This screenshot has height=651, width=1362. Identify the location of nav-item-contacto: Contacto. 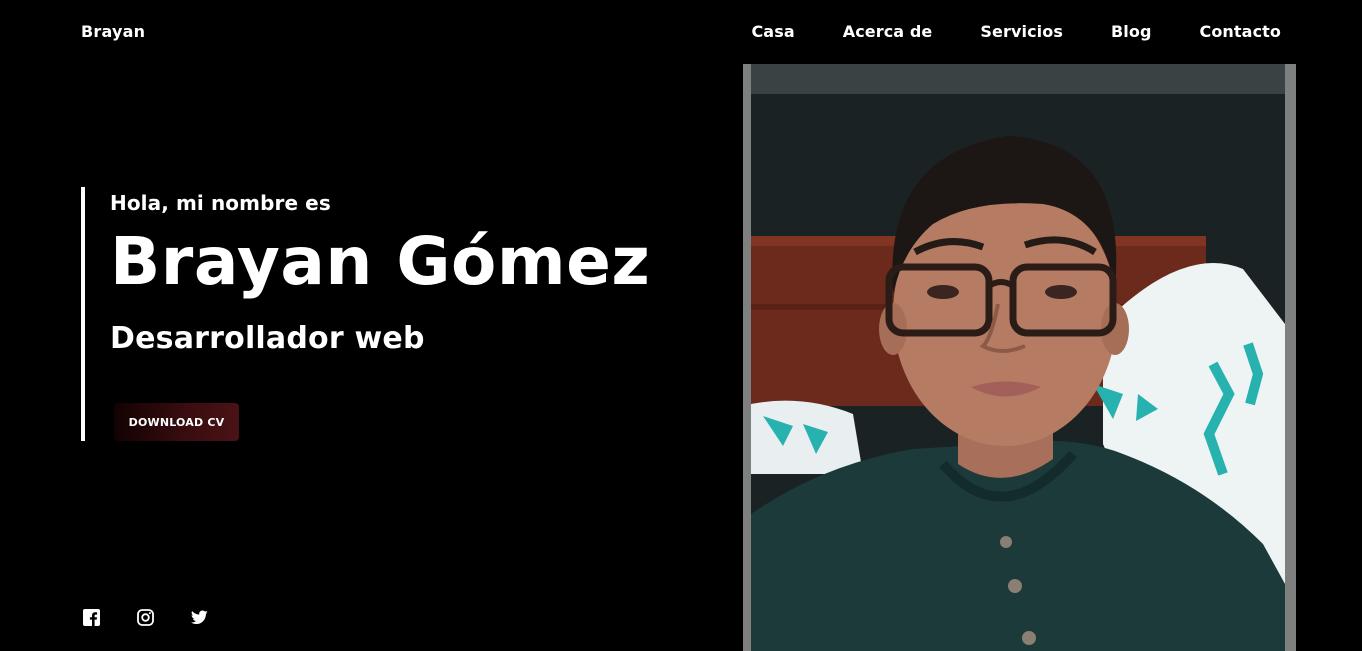
(1241, 31).